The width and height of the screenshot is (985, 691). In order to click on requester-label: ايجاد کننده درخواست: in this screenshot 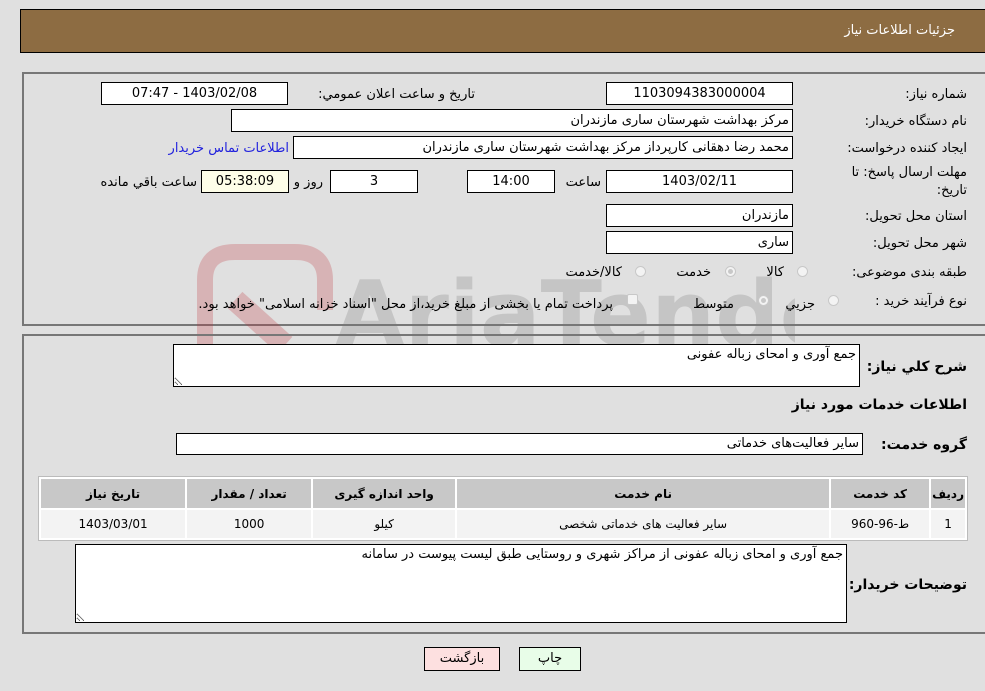, I will do `click(907, 148)`.